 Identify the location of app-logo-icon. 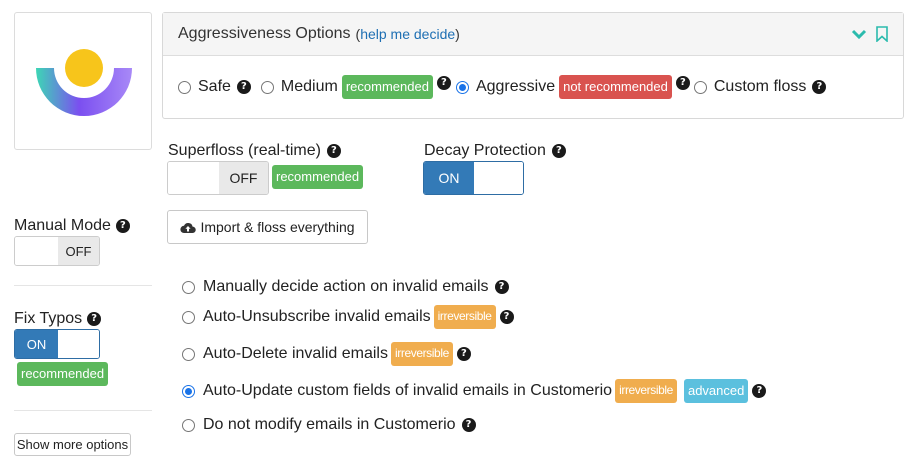
(84, 82).